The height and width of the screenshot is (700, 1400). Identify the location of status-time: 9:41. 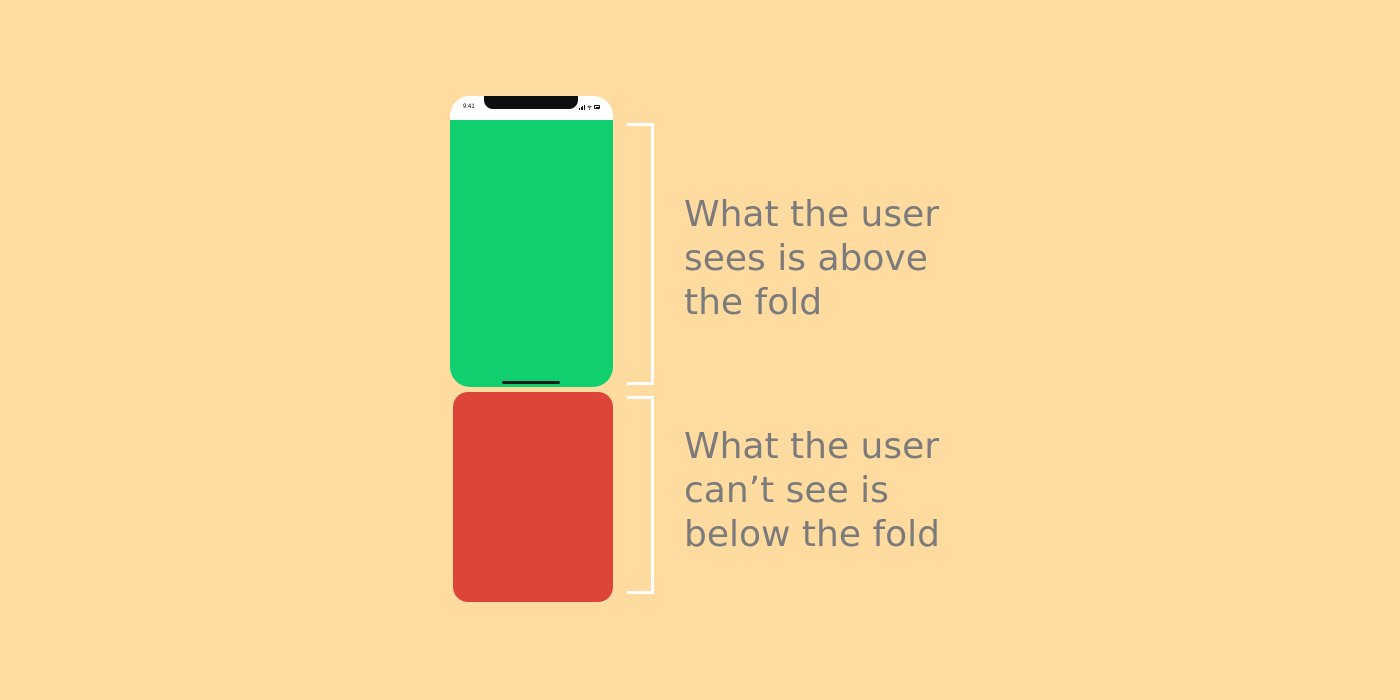
(469, 107).